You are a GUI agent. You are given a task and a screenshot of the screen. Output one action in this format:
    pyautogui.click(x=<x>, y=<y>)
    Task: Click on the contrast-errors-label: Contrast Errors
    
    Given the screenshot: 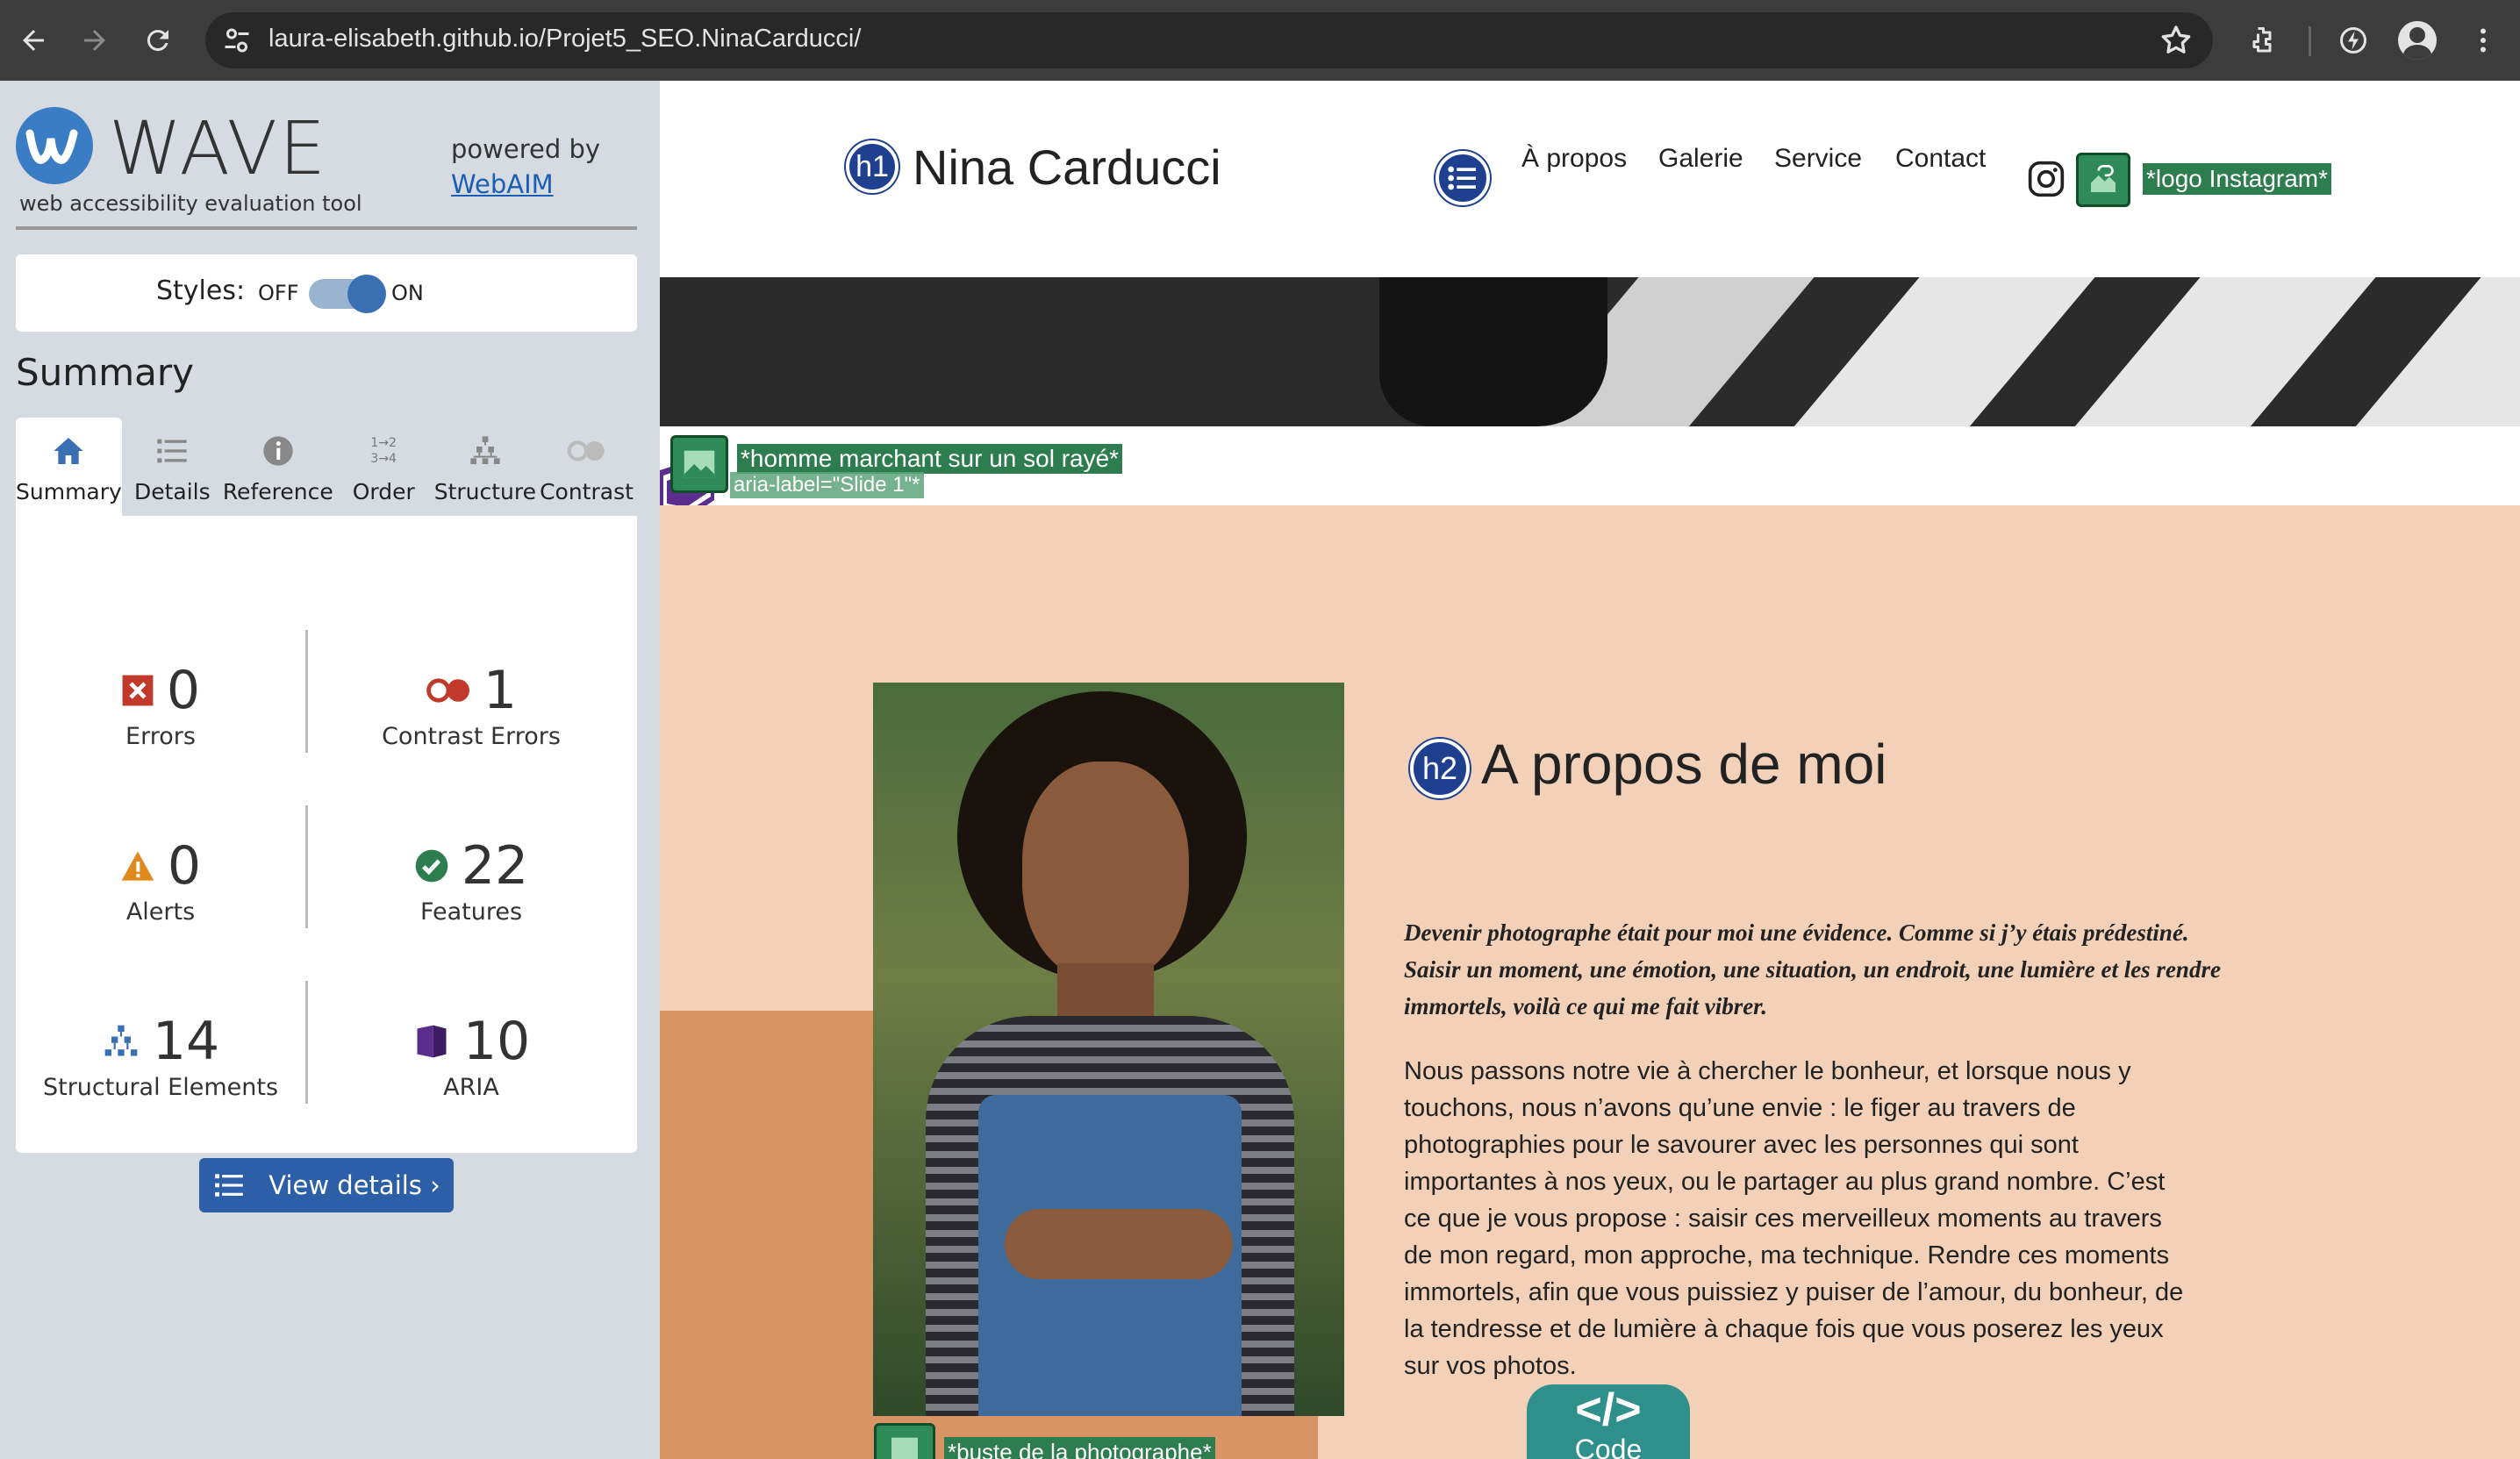 What is the action you would take?
    pyautogui.click(x=471, y=736)
    